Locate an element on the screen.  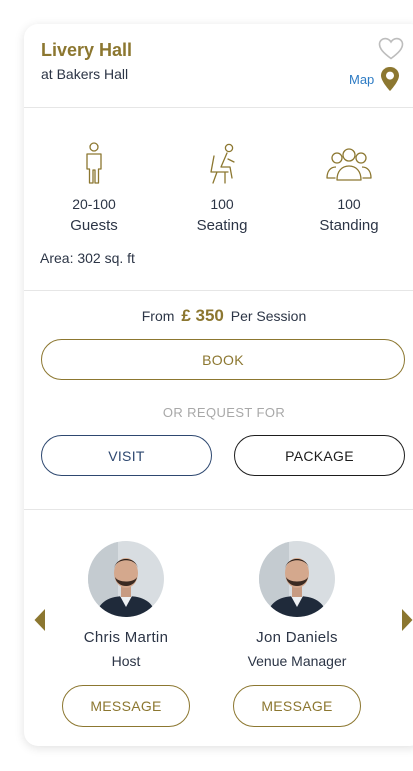
capacity-guests: 20-100 Guests is located at coordinates (94, 171).